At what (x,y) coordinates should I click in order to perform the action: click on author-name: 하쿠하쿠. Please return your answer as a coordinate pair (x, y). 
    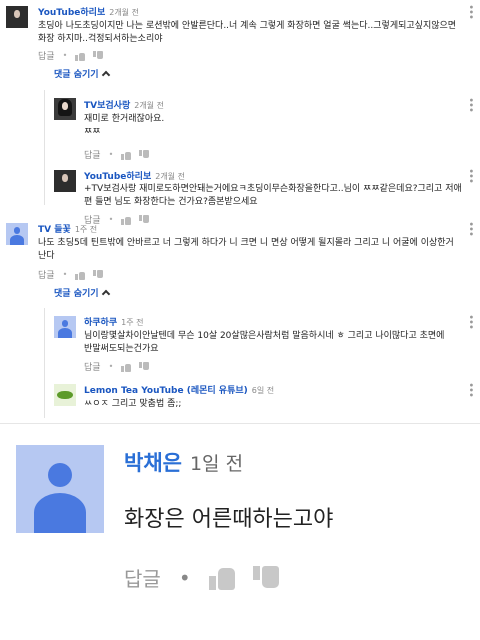
    Looking at the image, I should click on (100, 323).